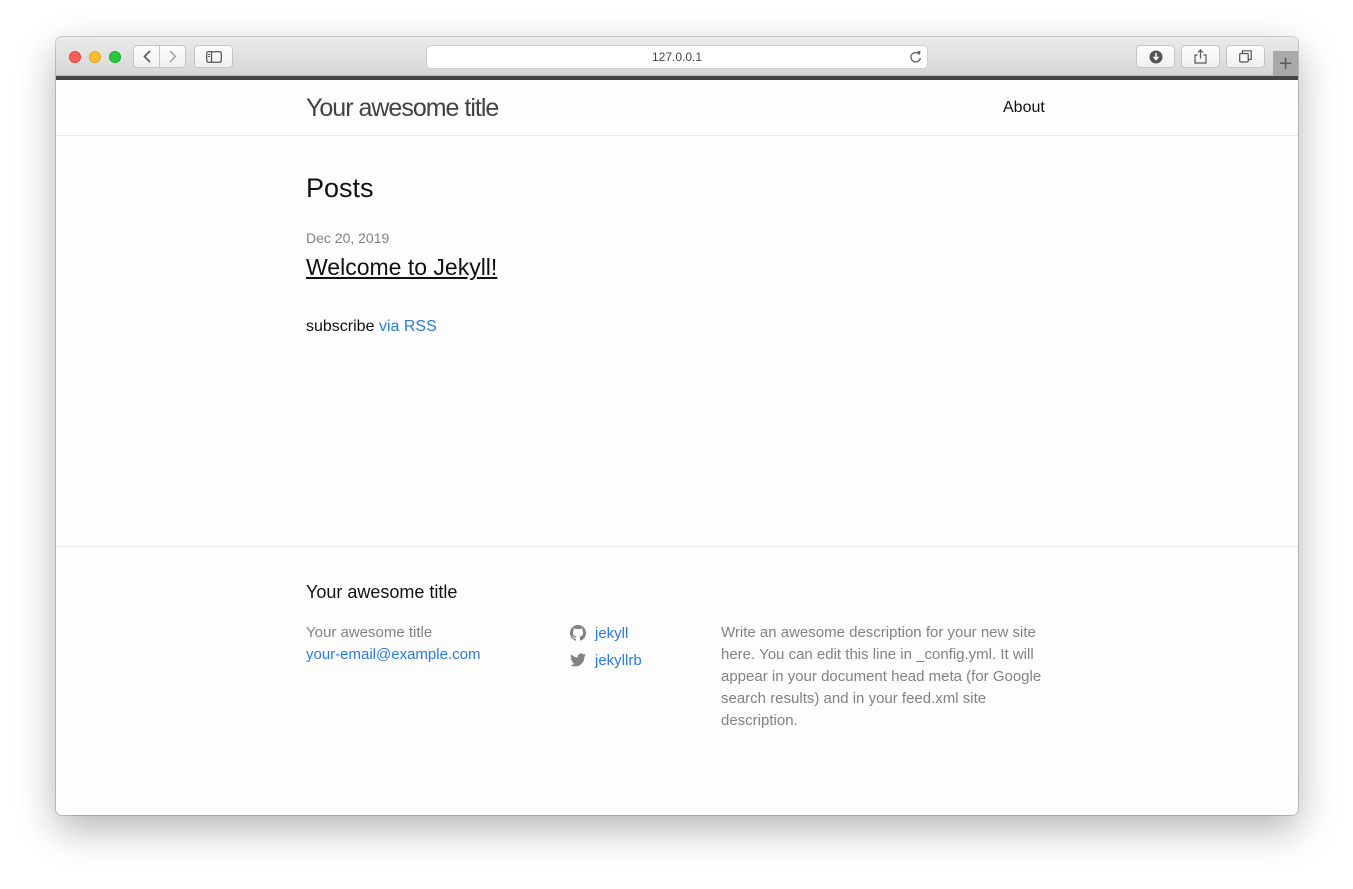 The width and height of the screenshot is (1353, 889). I want to click on twitter-icon, so click(578, 660).